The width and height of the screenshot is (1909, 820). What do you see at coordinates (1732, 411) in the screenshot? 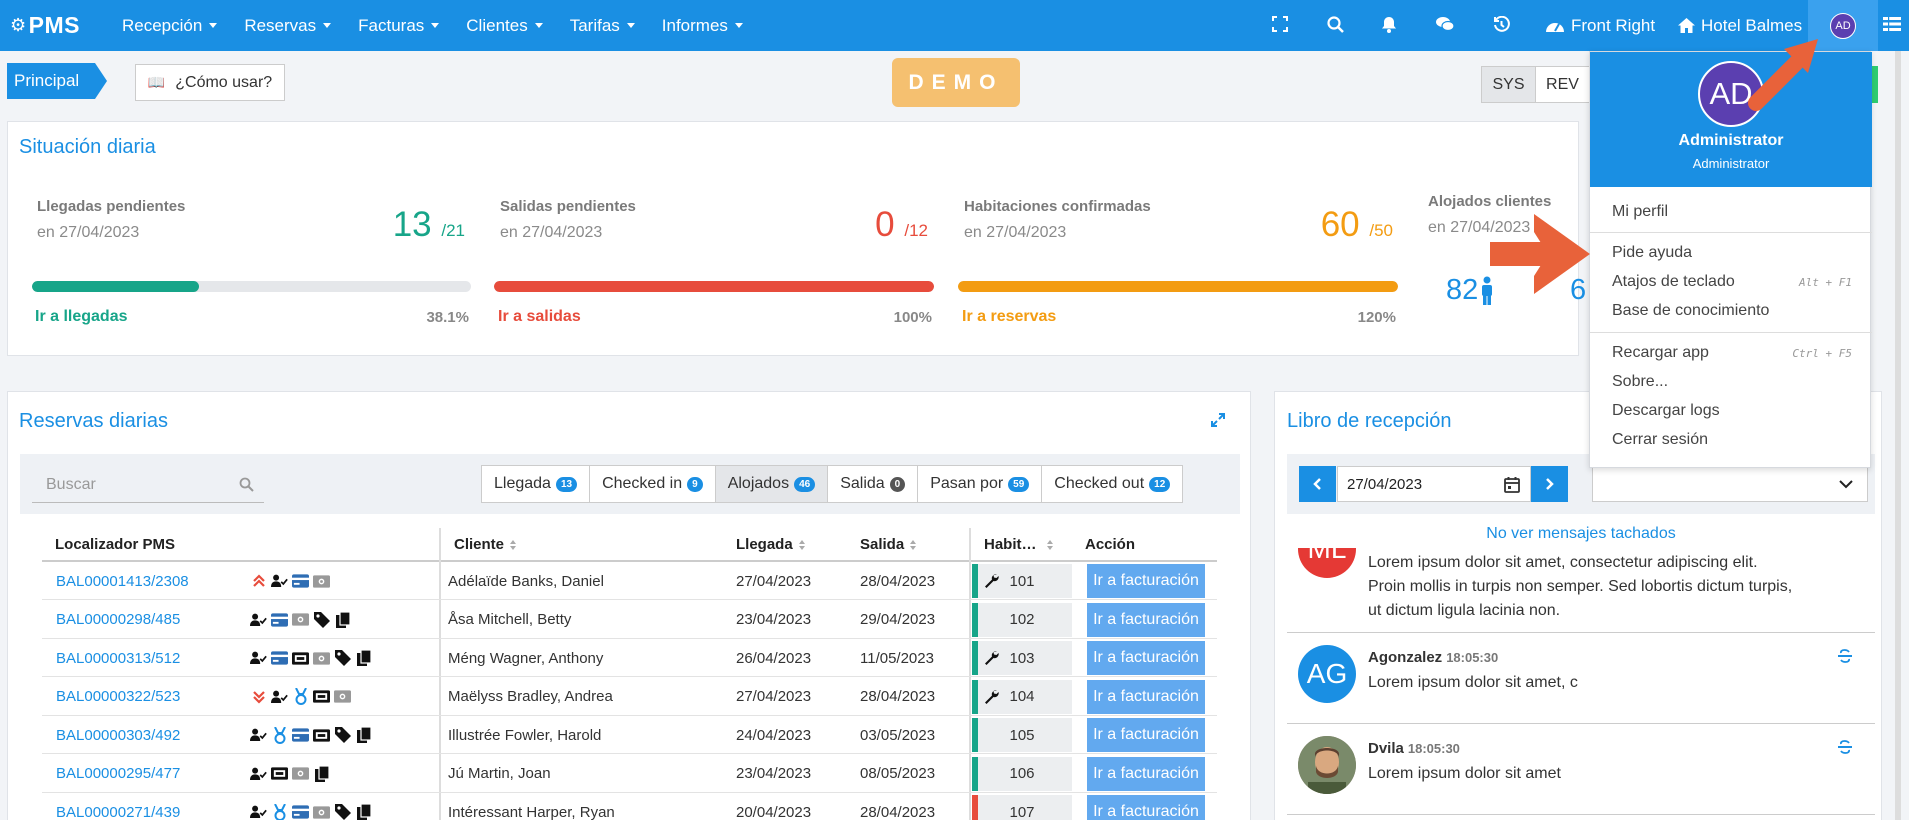
I see `menu-item-descargar-logs: Descargar logs` at bounding box center [1732, 411].